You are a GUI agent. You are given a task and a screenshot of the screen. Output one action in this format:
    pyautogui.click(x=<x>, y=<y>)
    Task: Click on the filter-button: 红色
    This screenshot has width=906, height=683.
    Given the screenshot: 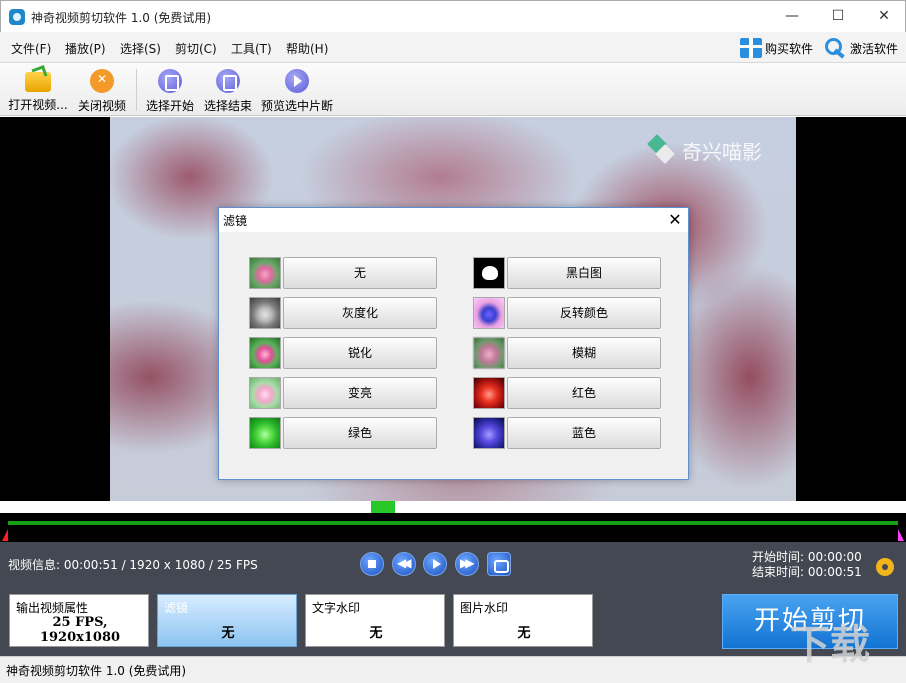 What is the action you would take?
    pyautogui.click(x=584, y=393)
    